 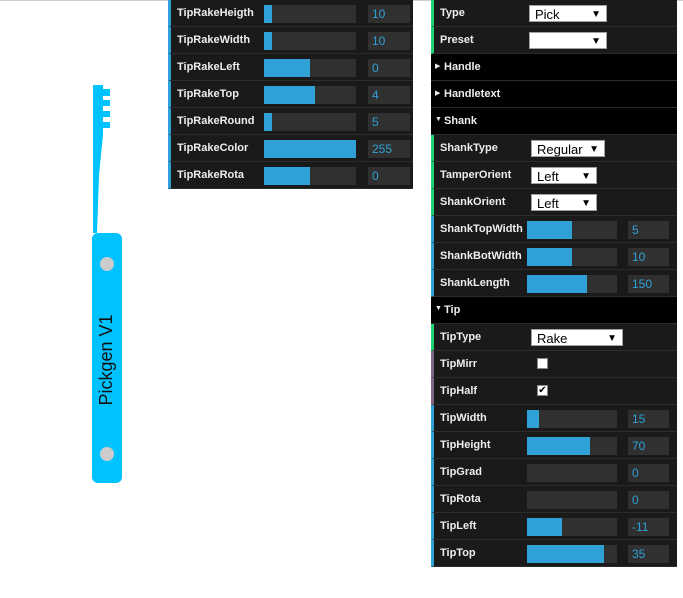 What do you see at coordinates (107, 264) in the screenshot?
I see `handle-hole-top` at bounding box center [107, 264].